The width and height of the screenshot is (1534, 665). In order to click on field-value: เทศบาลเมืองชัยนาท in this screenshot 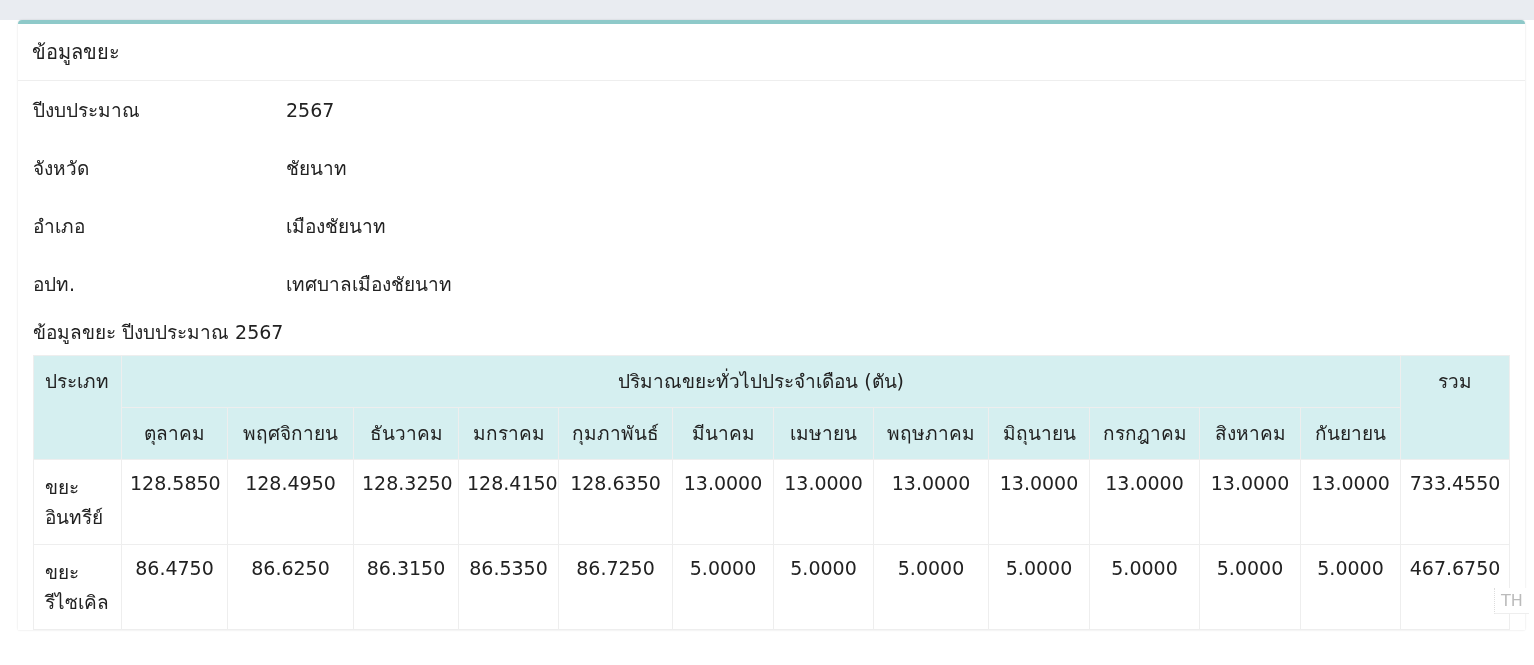, I will do `click(369, 284)`.